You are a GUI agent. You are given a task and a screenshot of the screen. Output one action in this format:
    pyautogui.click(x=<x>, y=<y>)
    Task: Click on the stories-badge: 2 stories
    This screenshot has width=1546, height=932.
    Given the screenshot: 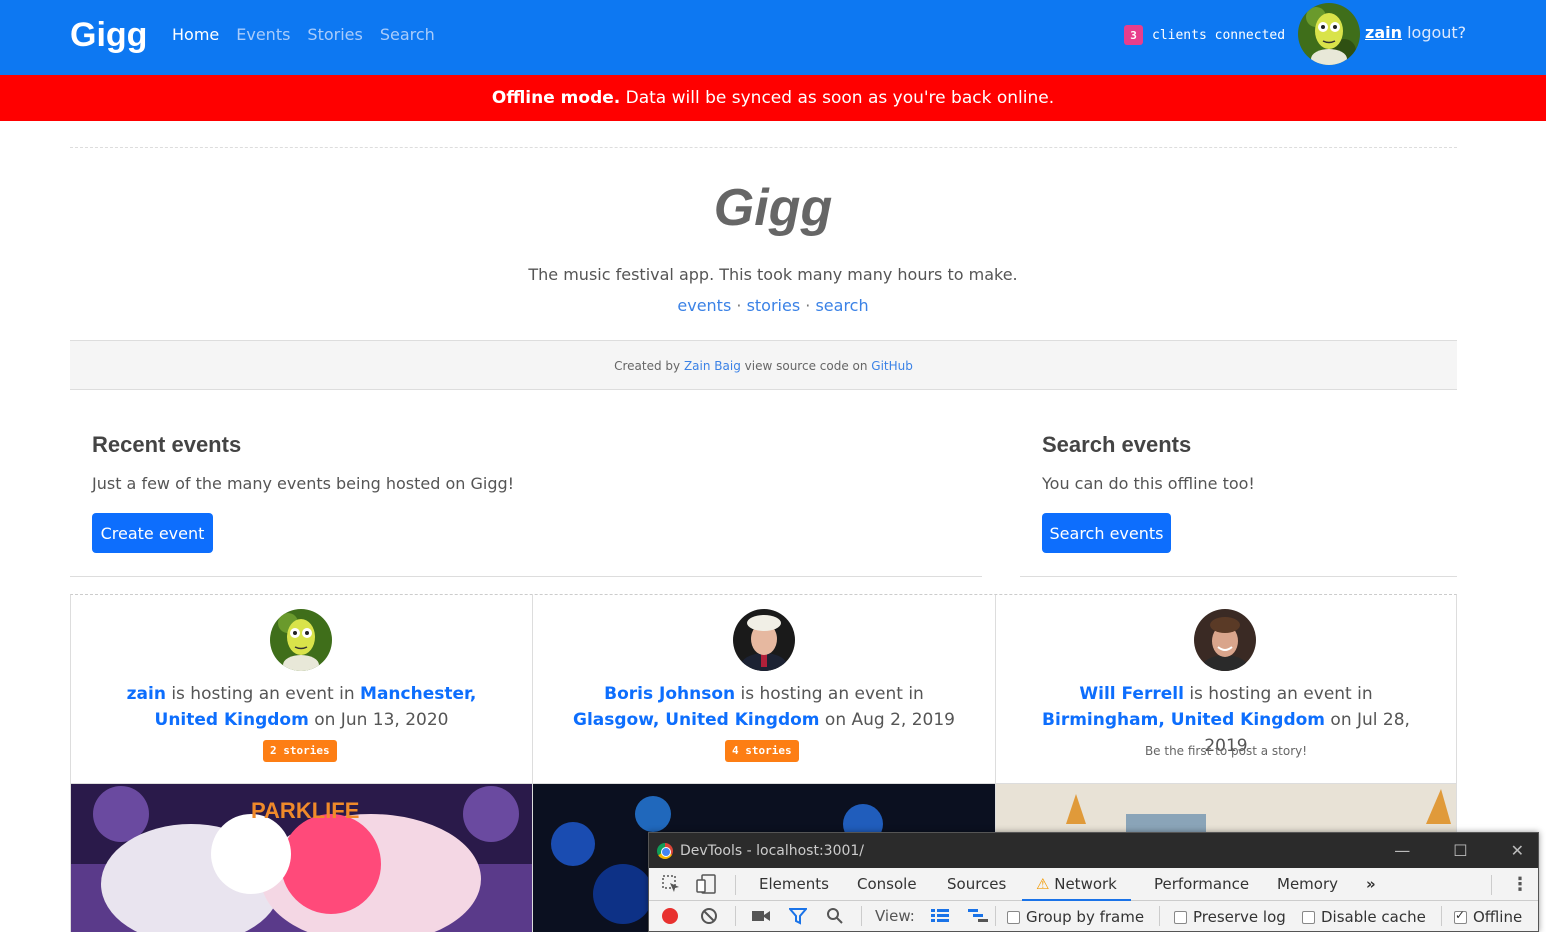 What is the action you would take?
    pyautogui.click(x=300, y=751)
    